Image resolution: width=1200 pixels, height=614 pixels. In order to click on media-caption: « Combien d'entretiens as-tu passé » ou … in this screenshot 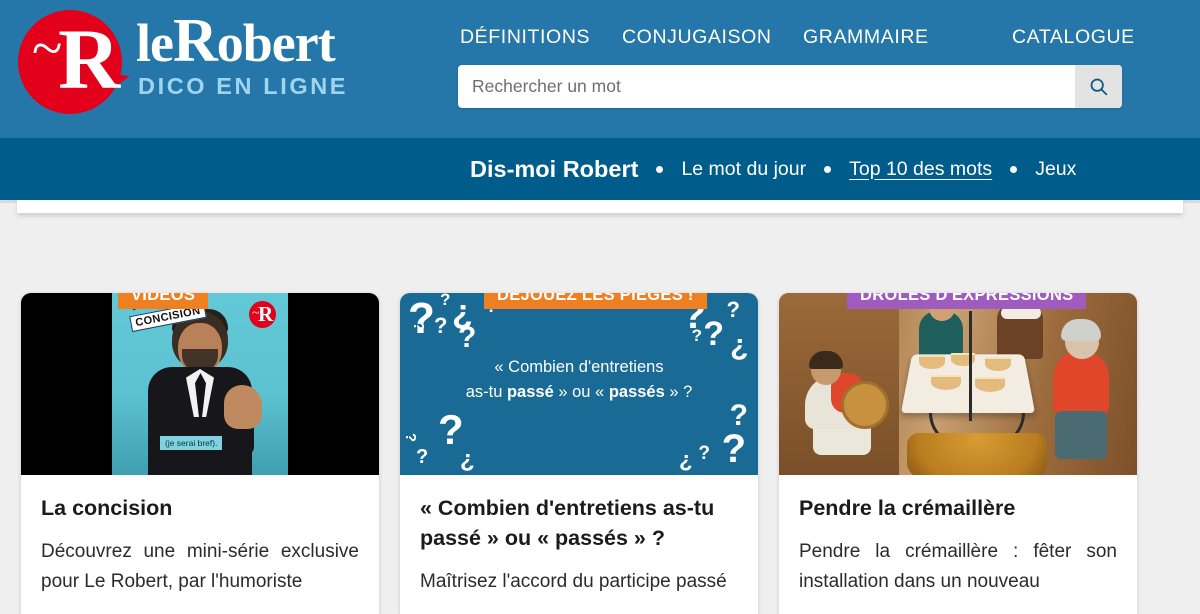, I will do `click(579, 380)`.